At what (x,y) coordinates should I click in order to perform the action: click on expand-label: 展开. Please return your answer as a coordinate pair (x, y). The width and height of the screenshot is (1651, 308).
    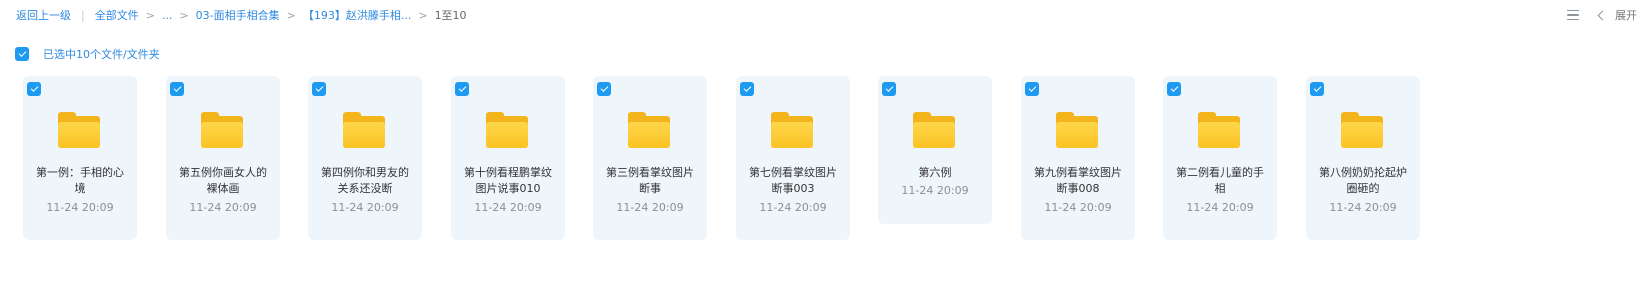
    Looking at the image, I should click on (1626, 15).